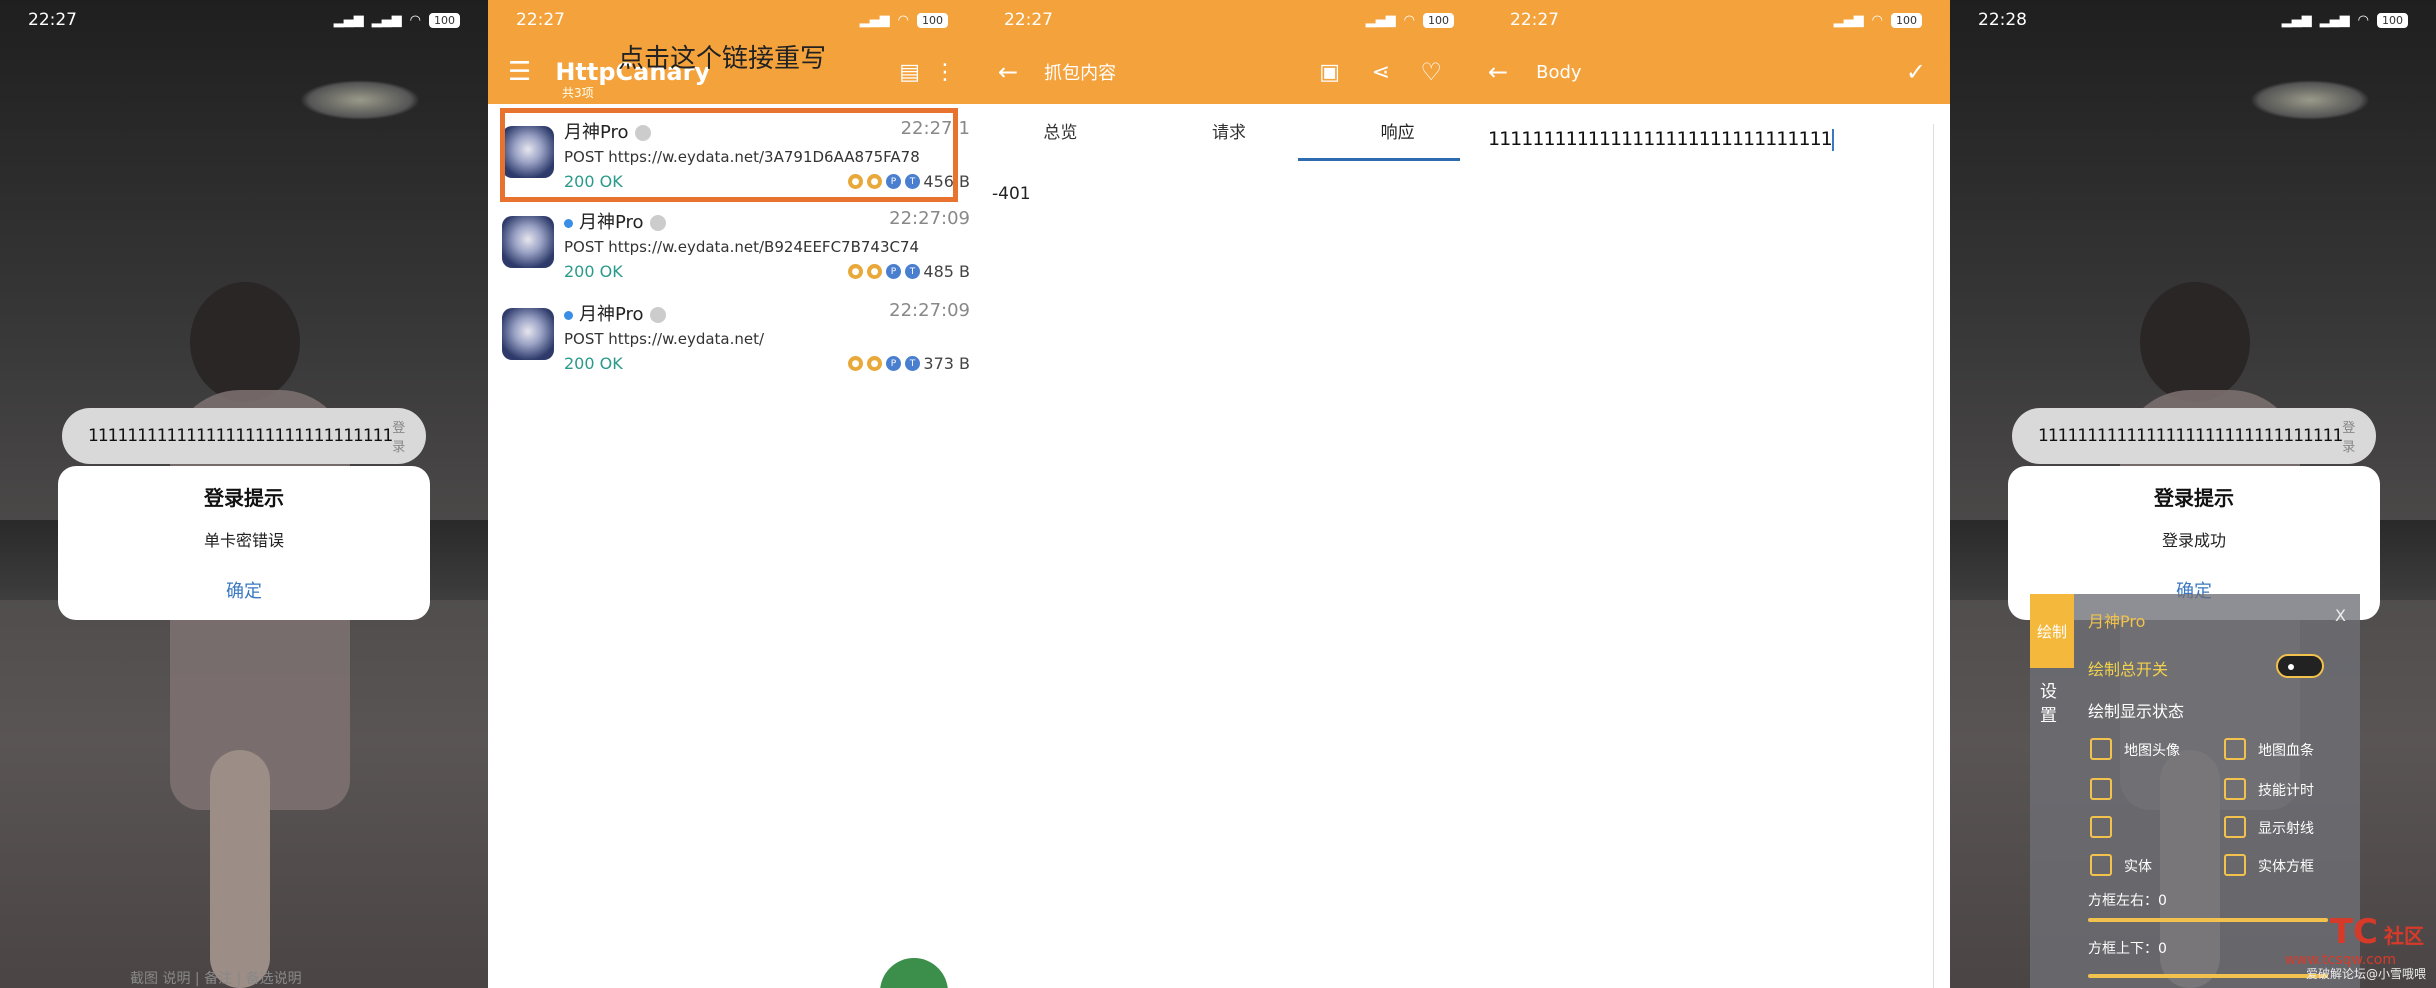 The width and height of the screenshot is (2436, 988). What do you see at coordinates (216, 979) in the screenshot?
I see `bottom-note: 截图 说明 | 备注 | 备选说明` at bounding box center [216, 979].